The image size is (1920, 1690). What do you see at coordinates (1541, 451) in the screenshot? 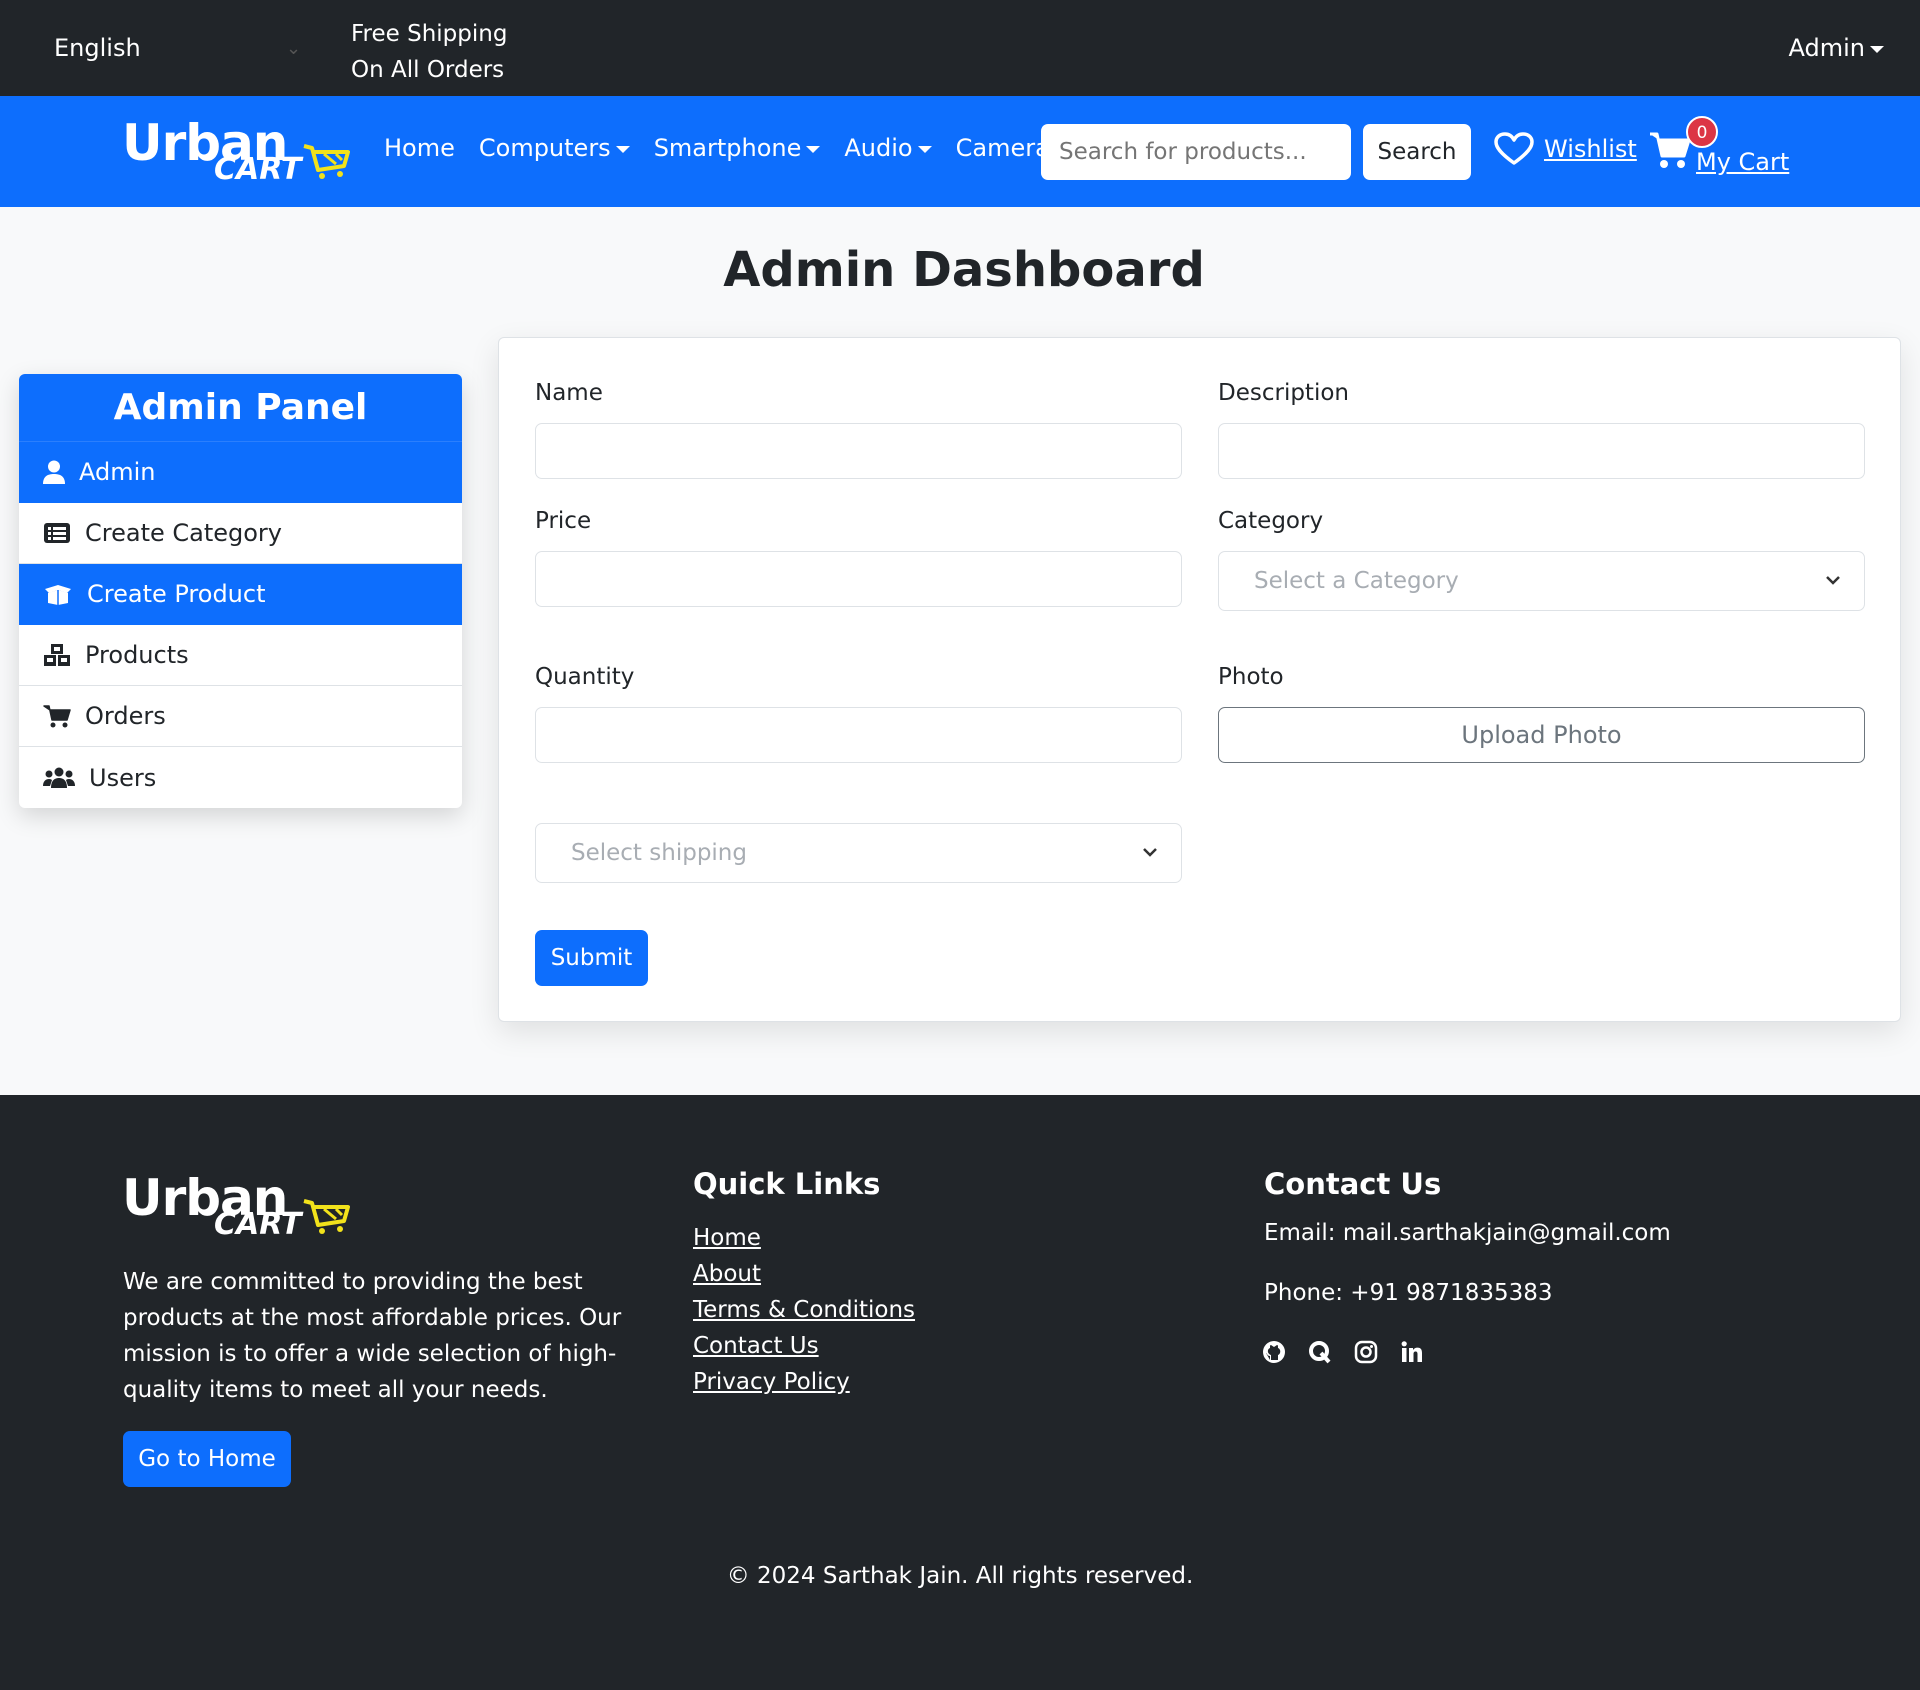
I see `description-field` at bounding box center [1541, 451].